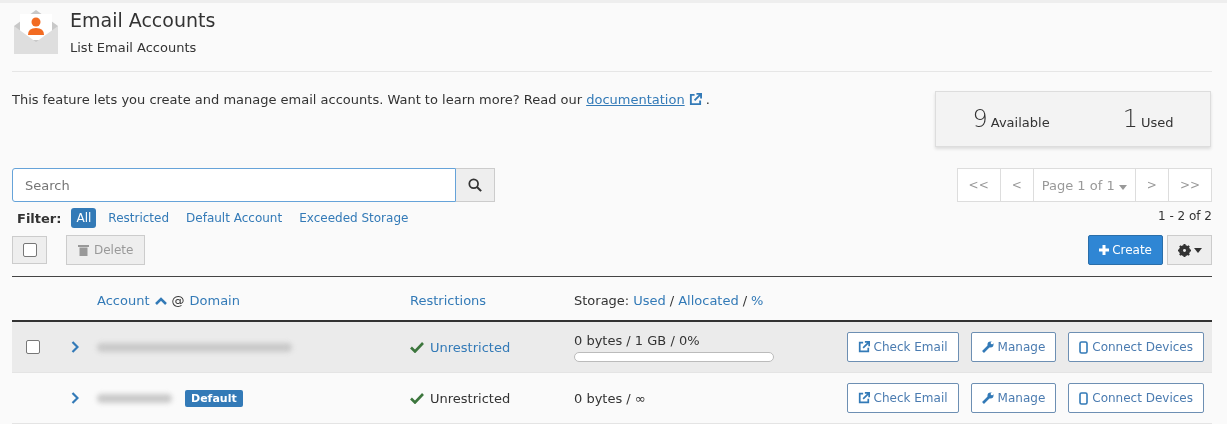 This screenshot has height=424, width=1227. I want to click on search-icon, so click(475, 185).